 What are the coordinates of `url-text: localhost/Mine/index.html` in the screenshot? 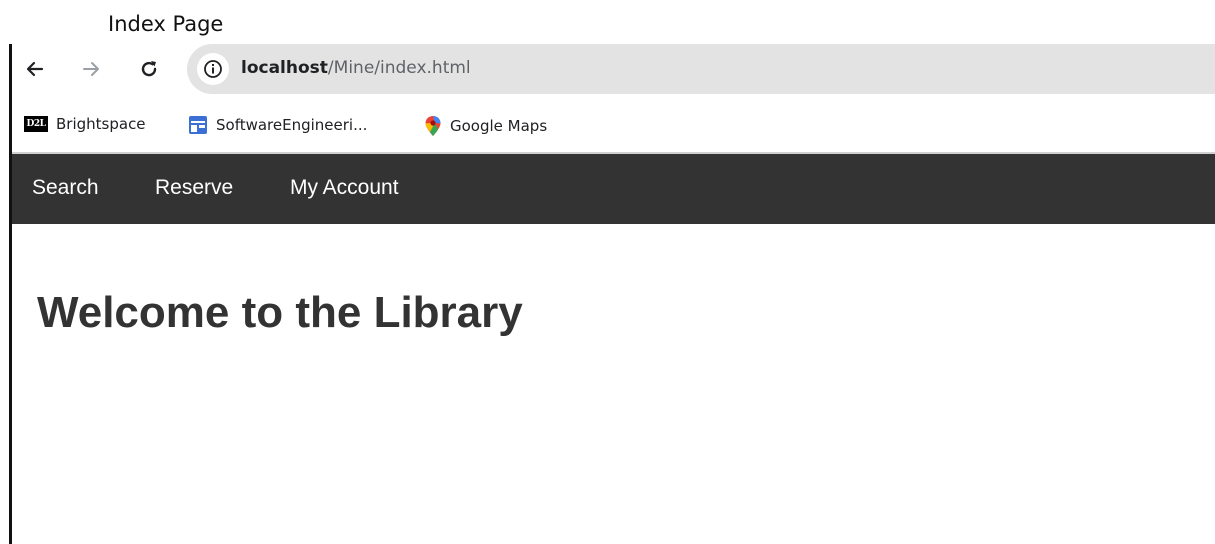 It's located at (356, 68).